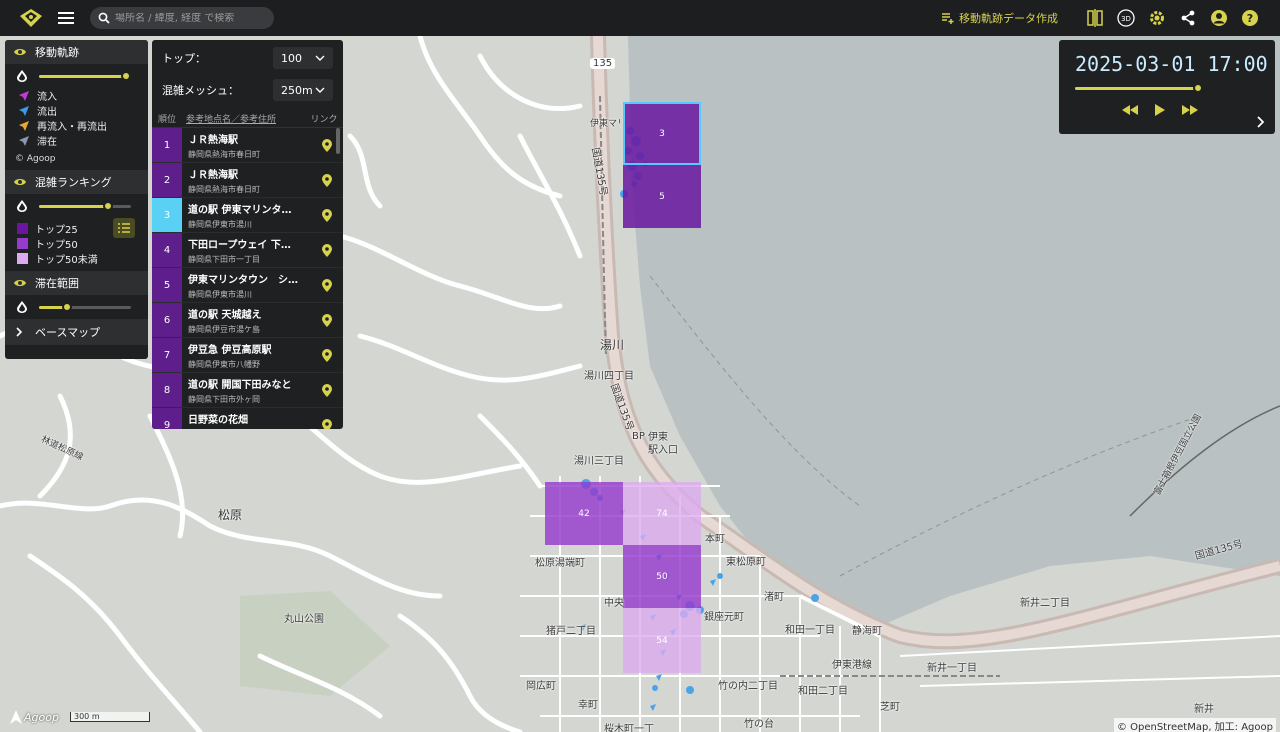 The width and height of the screenshot is (1280, 732). I want to click on map-label-ginza: 銀座元町, so click(724, 617).